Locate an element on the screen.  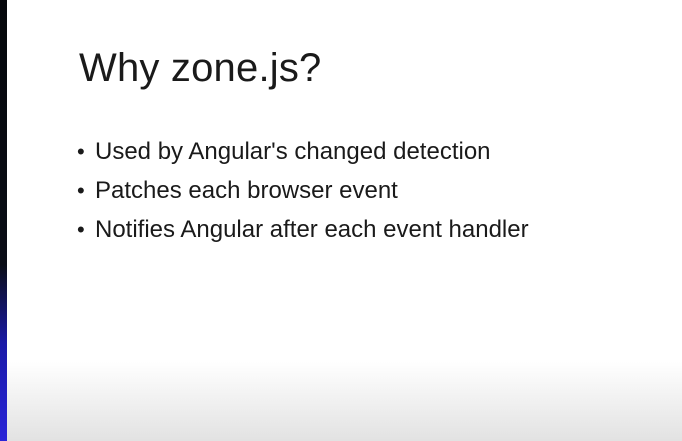
bullet-text: Used by Angular's changed detection is located at coordinates (293, 151).